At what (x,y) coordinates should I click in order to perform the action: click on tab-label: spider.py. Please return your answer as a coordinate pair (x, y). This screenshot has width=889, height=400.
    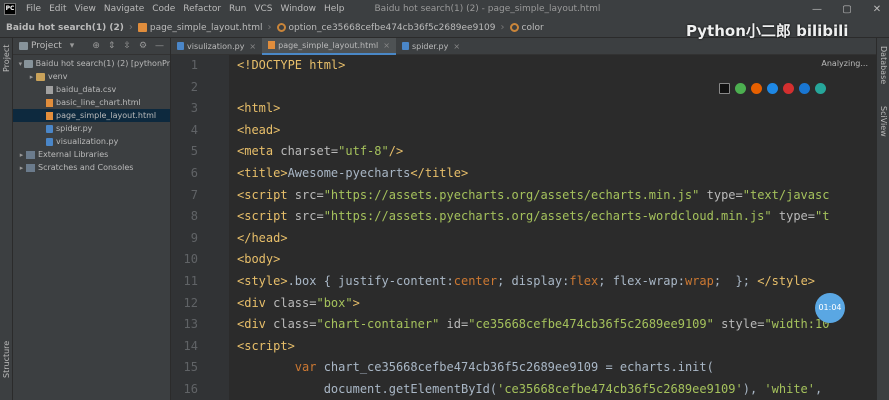
    Looking at the image, I should click on (430, 46).